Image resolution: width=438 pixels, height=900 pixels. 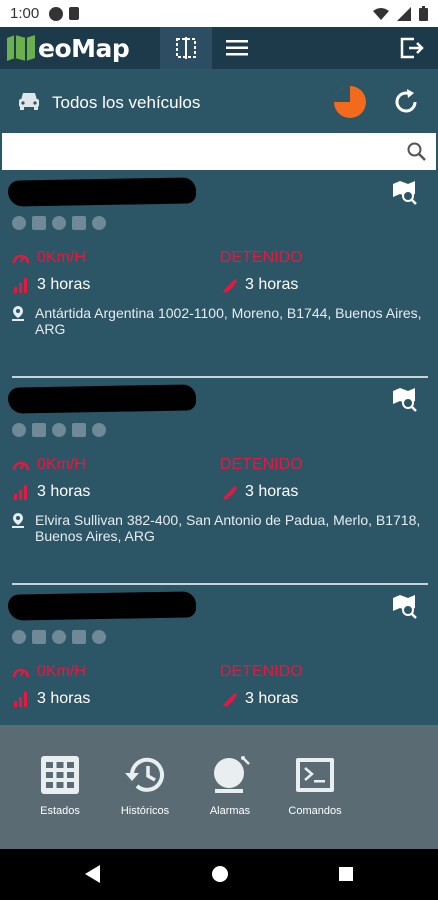 I want to click on history-icon, so click(x=144, y=774).